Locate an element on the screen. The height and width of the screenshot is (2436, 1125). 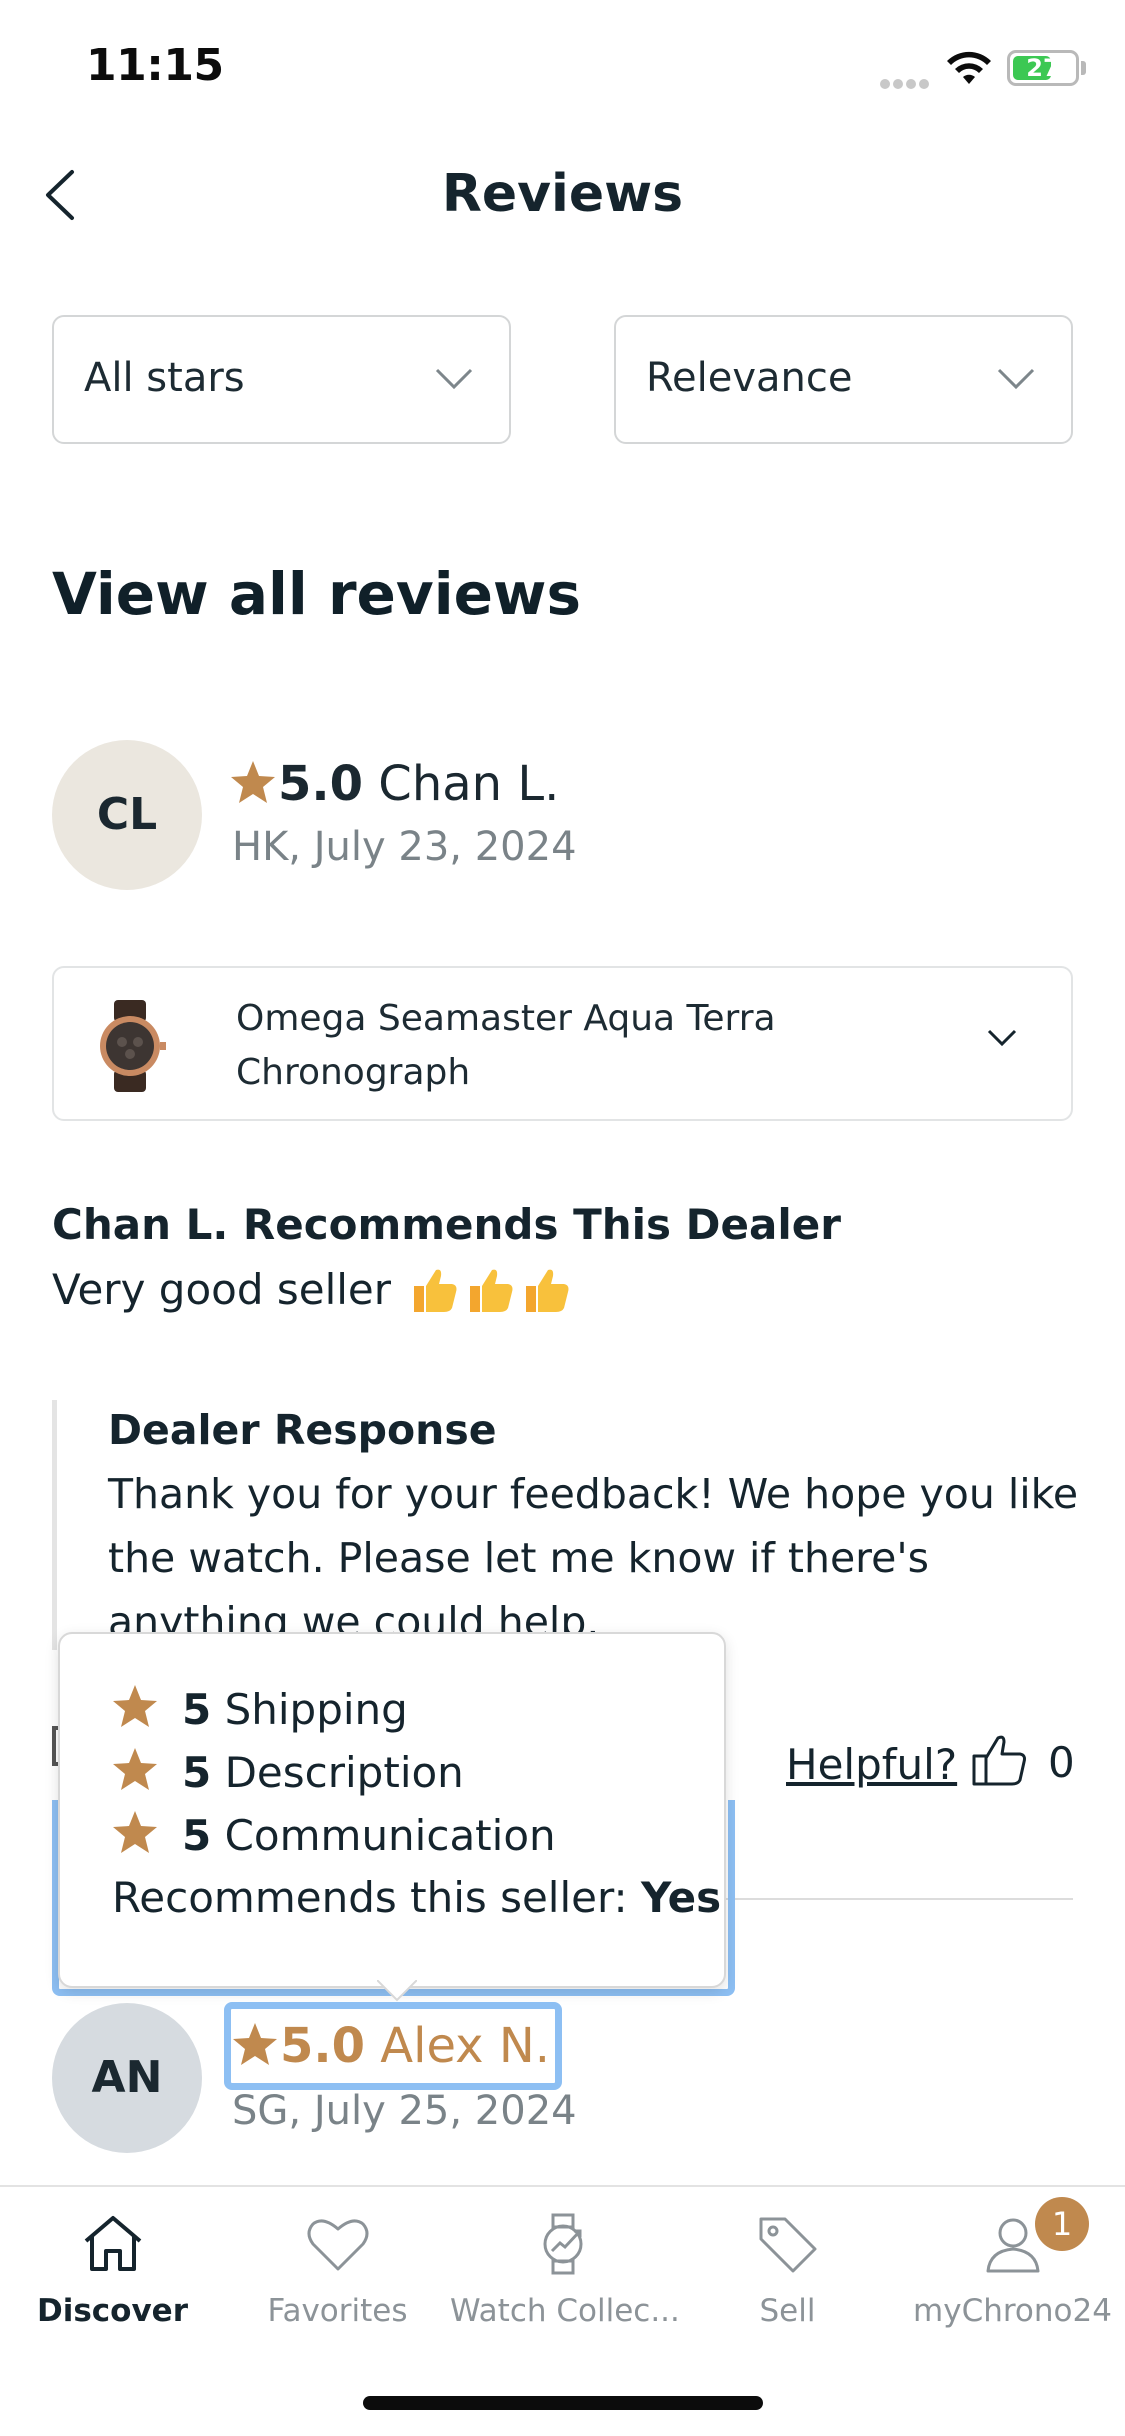
tooltip-label: Shipping is located at coordinates (316, 1709).